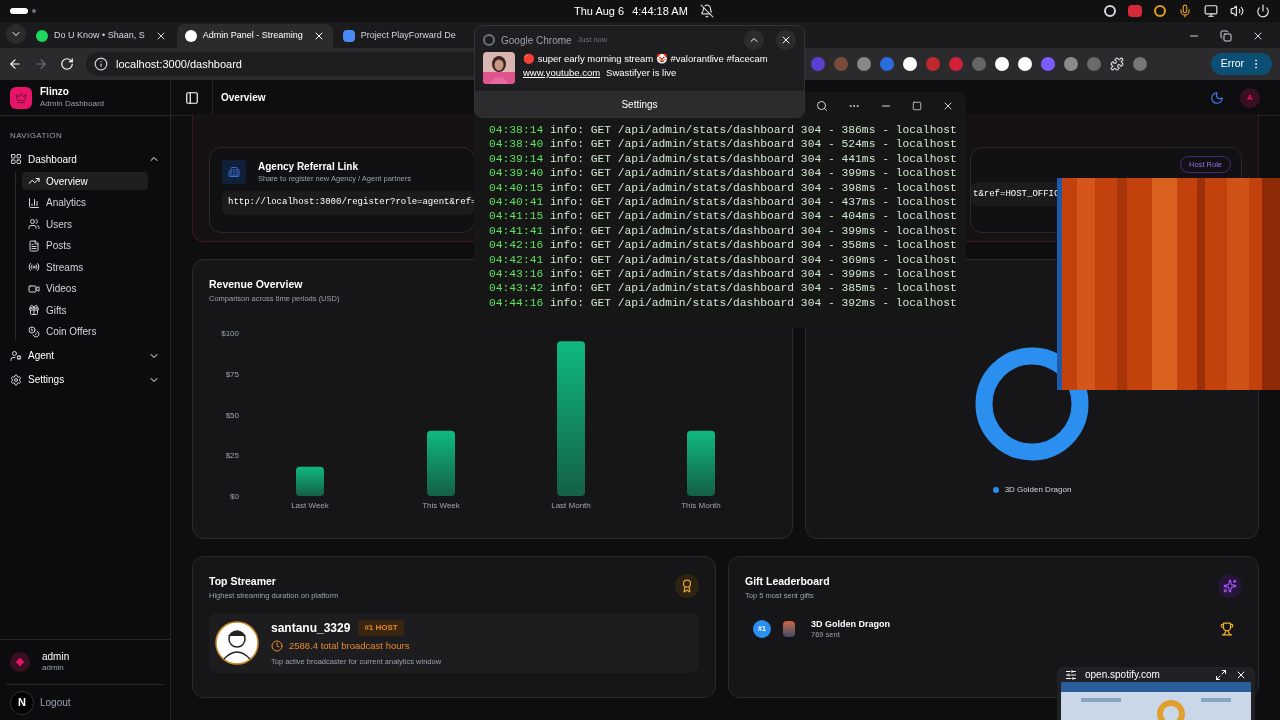 This screenshot has height=720, width=1280. What do you see at coordinates (723, 260) in the screenshot?
I see `log-line: 04:42:41 info: GET /api/admin/stats/dashboard 304 - 369ms - localhost` at bounding box center [723, 260].